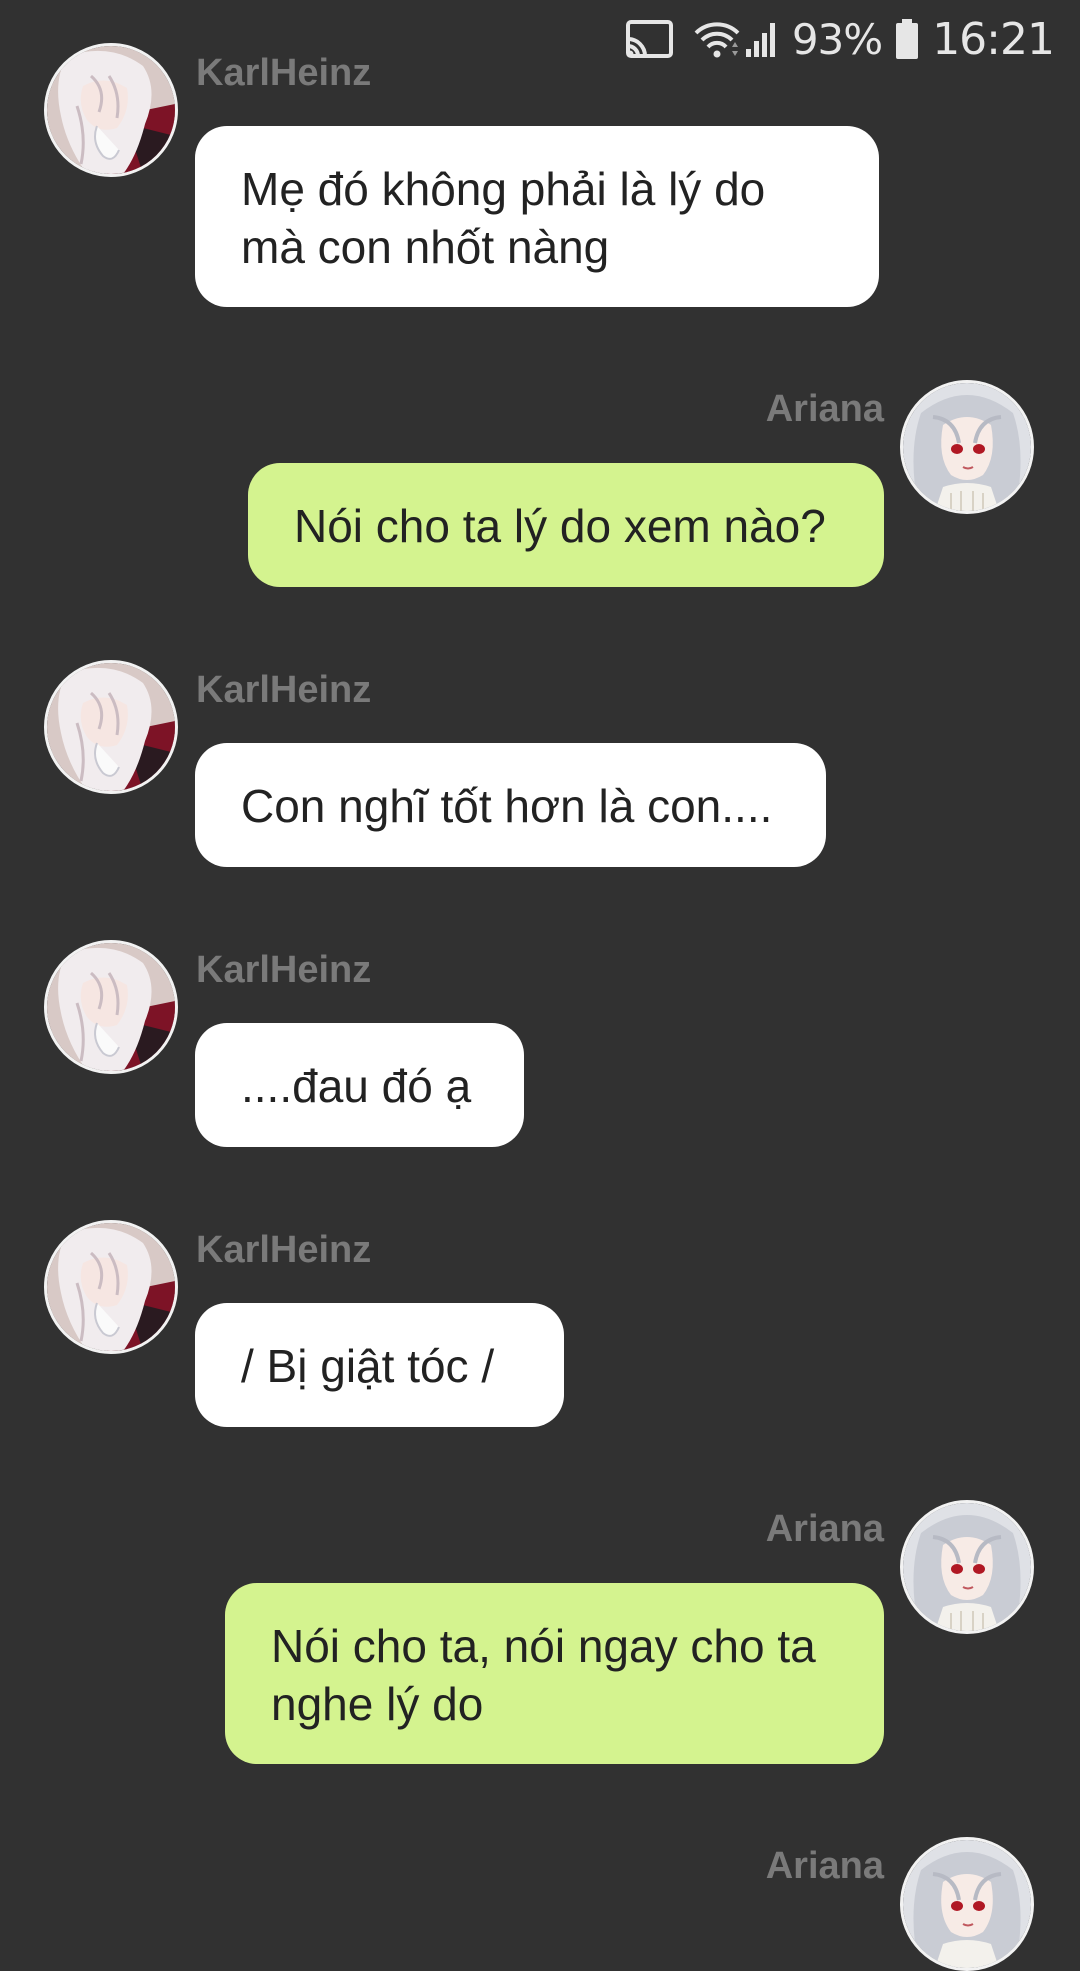  Describe the element at coordinates (717, 39) in the screenshot. I see `wifi-icon` at that location.